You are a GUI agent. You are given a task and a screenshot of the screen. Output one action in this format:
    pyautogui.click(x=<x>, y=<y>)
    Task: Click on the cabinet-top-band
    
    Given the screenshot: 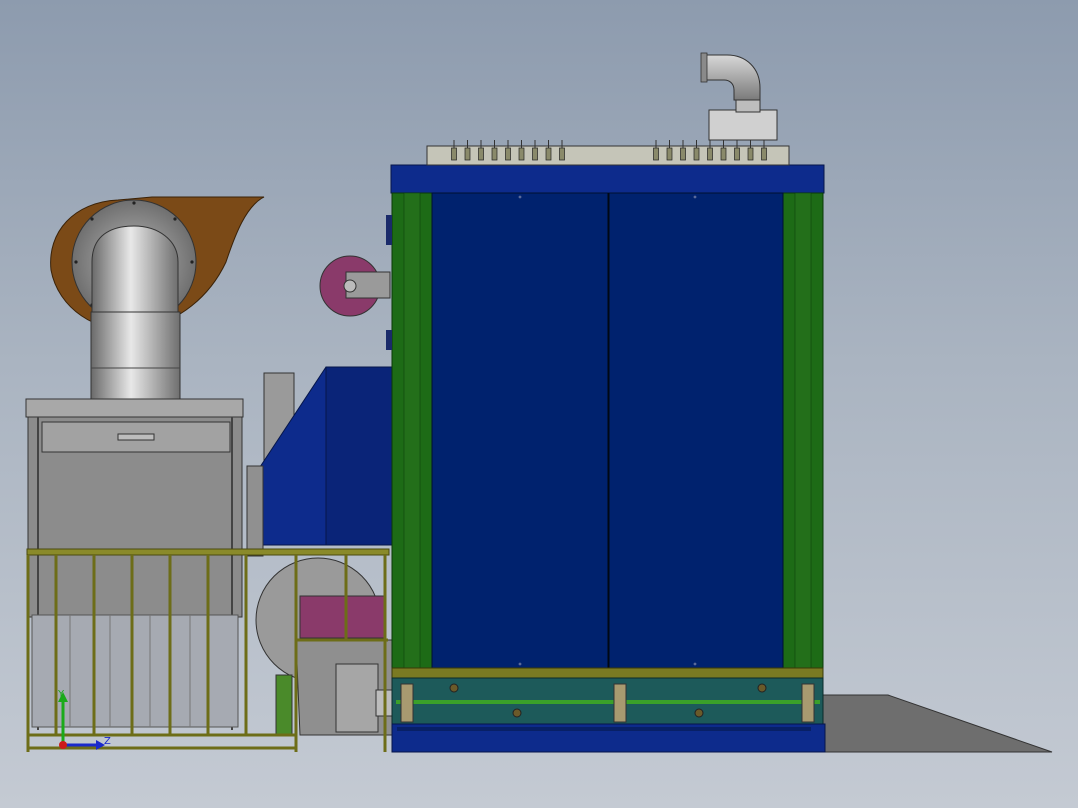 What is the action you would take?
    pyautogui.click(x=607, y=179)
    